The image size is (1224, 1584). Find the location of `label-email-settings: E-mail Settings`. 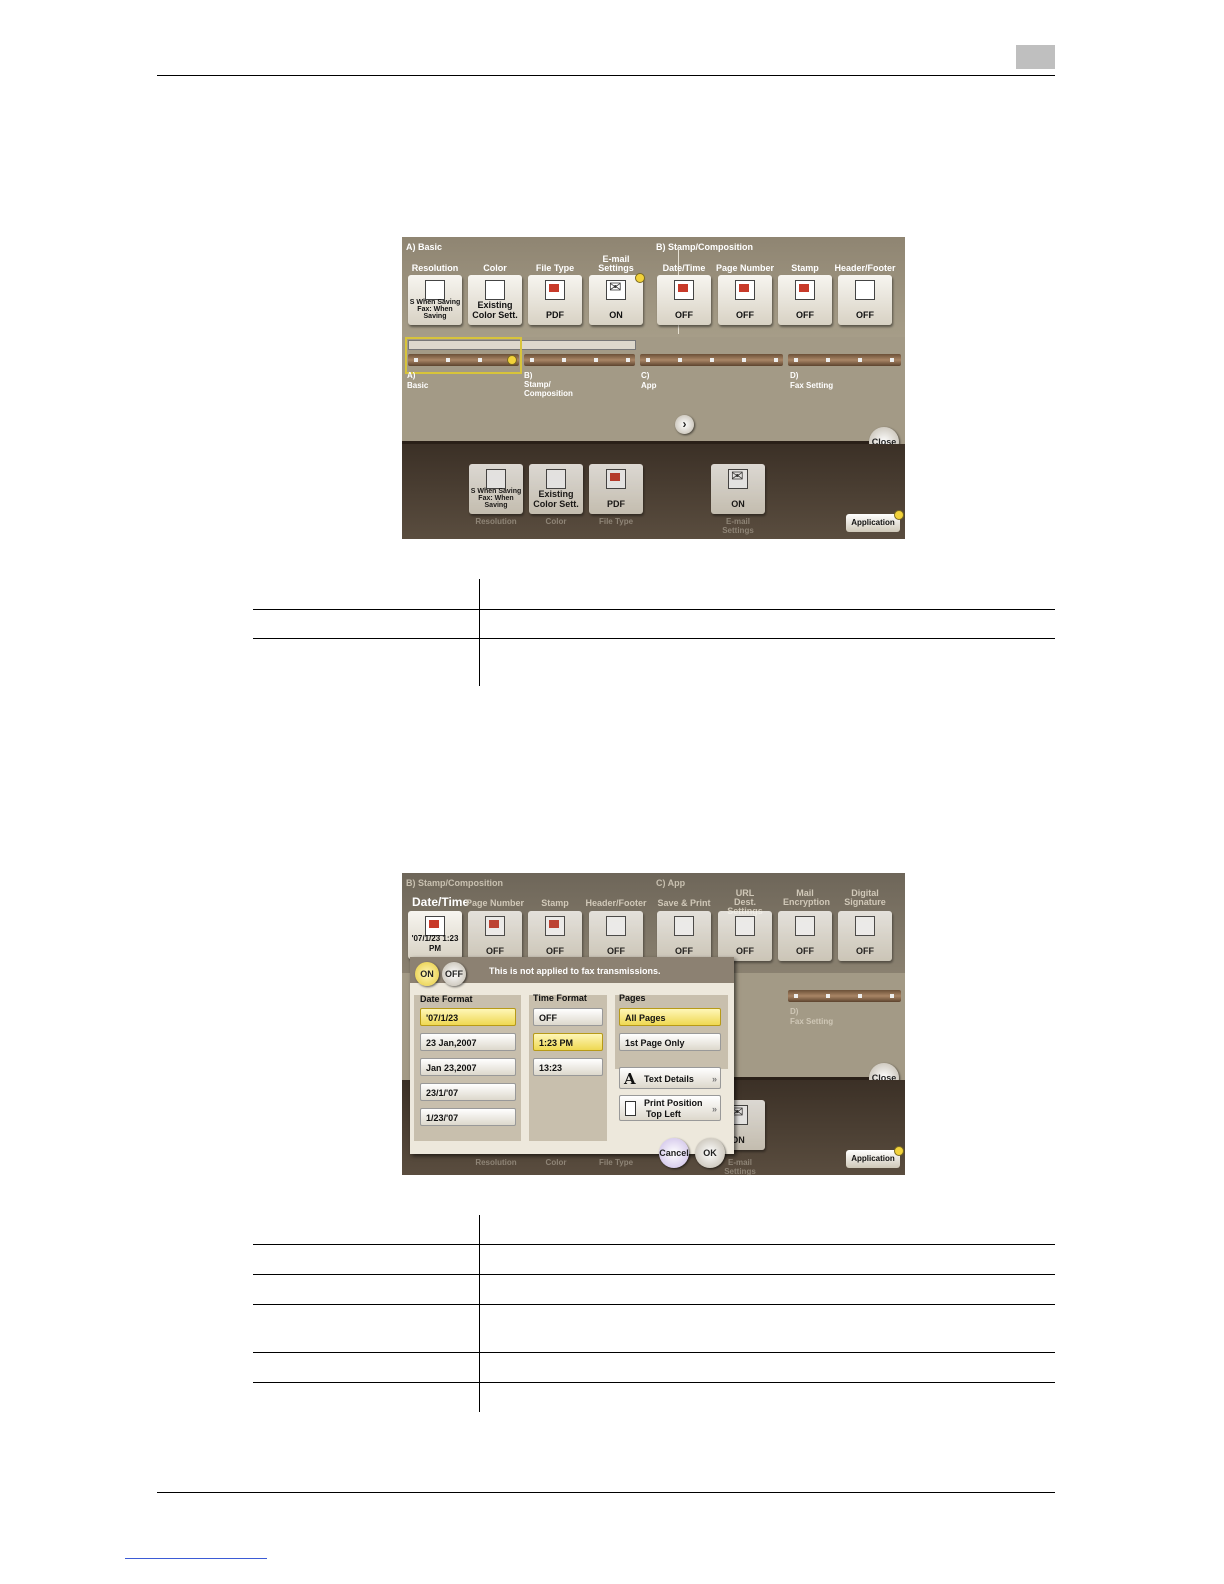

label-email-settings: E-mail Settings is located at coordinates (616, 263).